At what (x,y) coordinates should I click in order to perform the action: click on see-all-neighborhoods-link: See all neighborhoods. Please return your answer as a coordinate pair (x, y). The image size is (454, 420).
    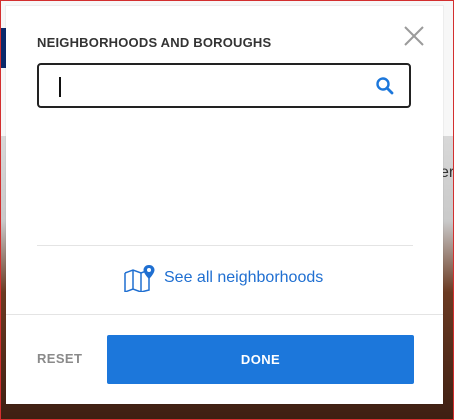
    Looking at the image, I should click on (223, 278).